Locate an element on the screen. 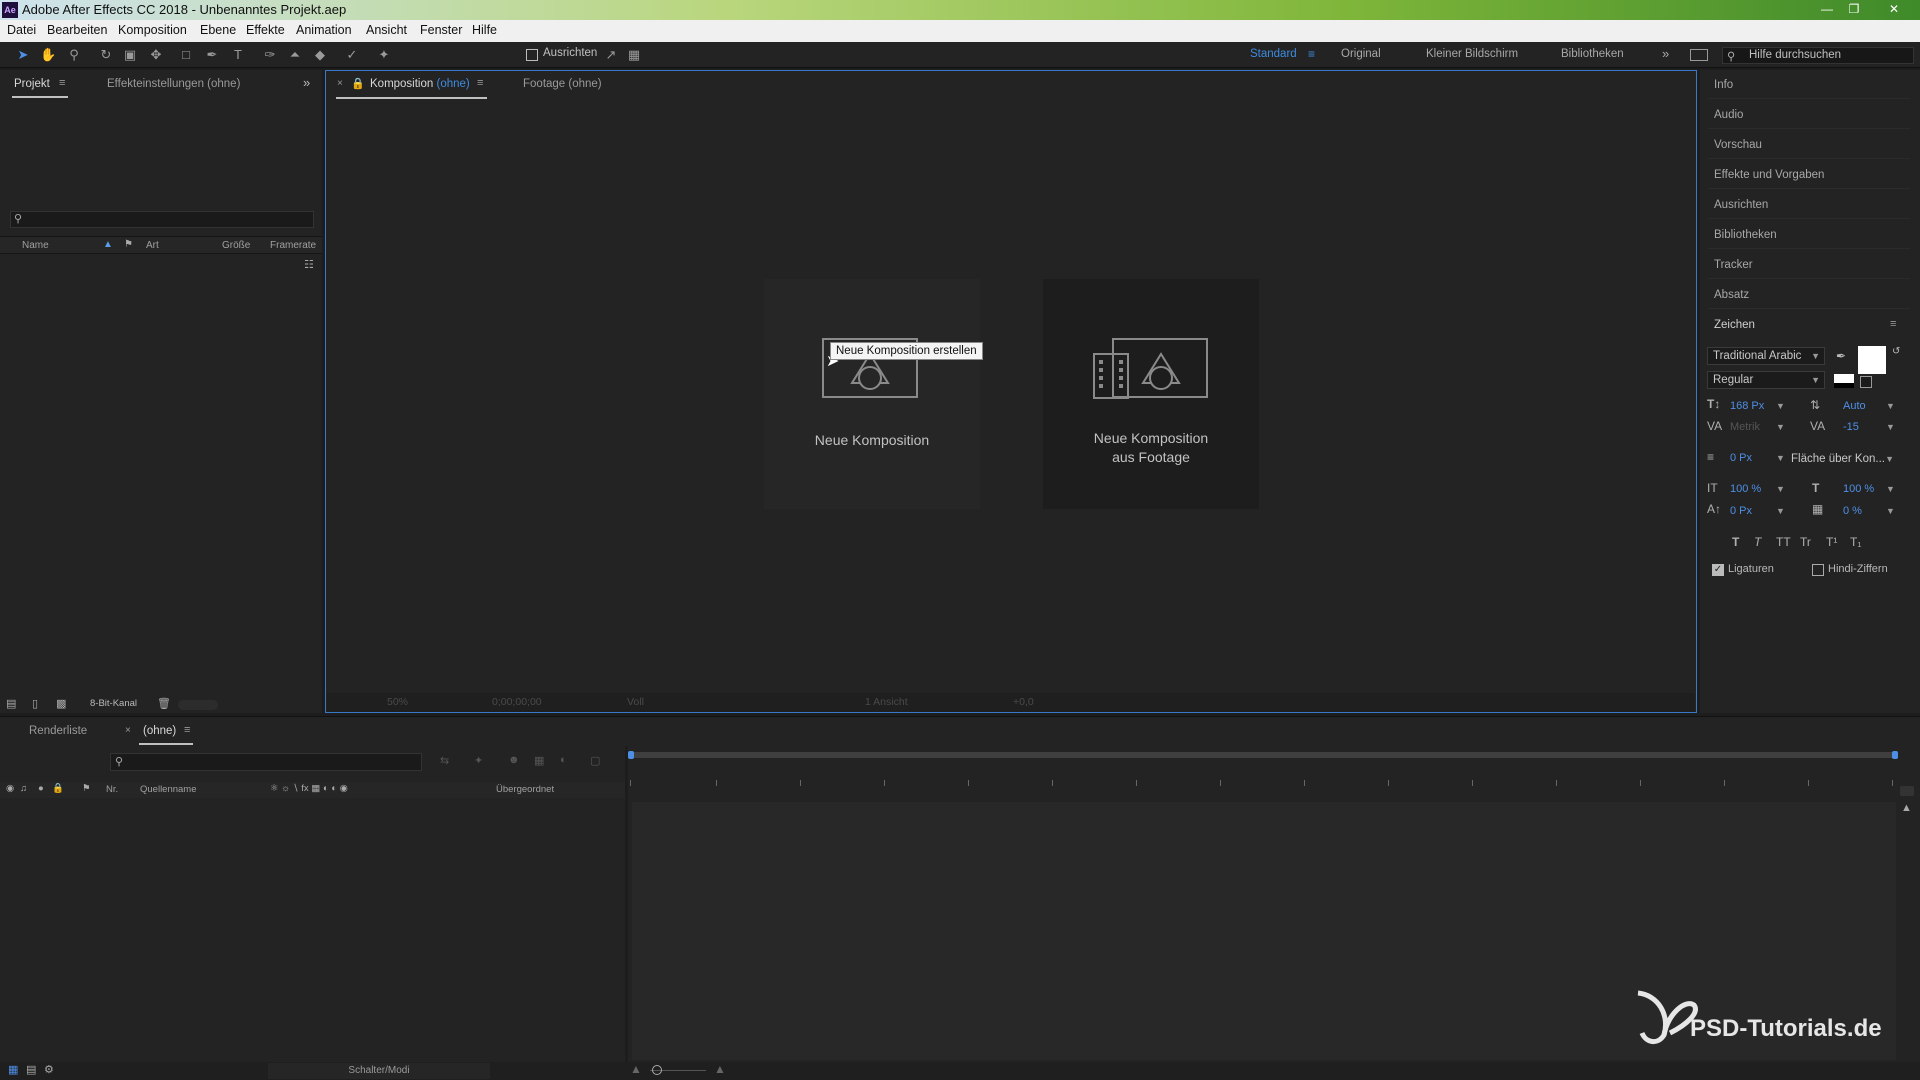 The height and width of the screenshot is (1080, 1920). panel-vorschau: Vorschau is located at coordinates (1738, 145).